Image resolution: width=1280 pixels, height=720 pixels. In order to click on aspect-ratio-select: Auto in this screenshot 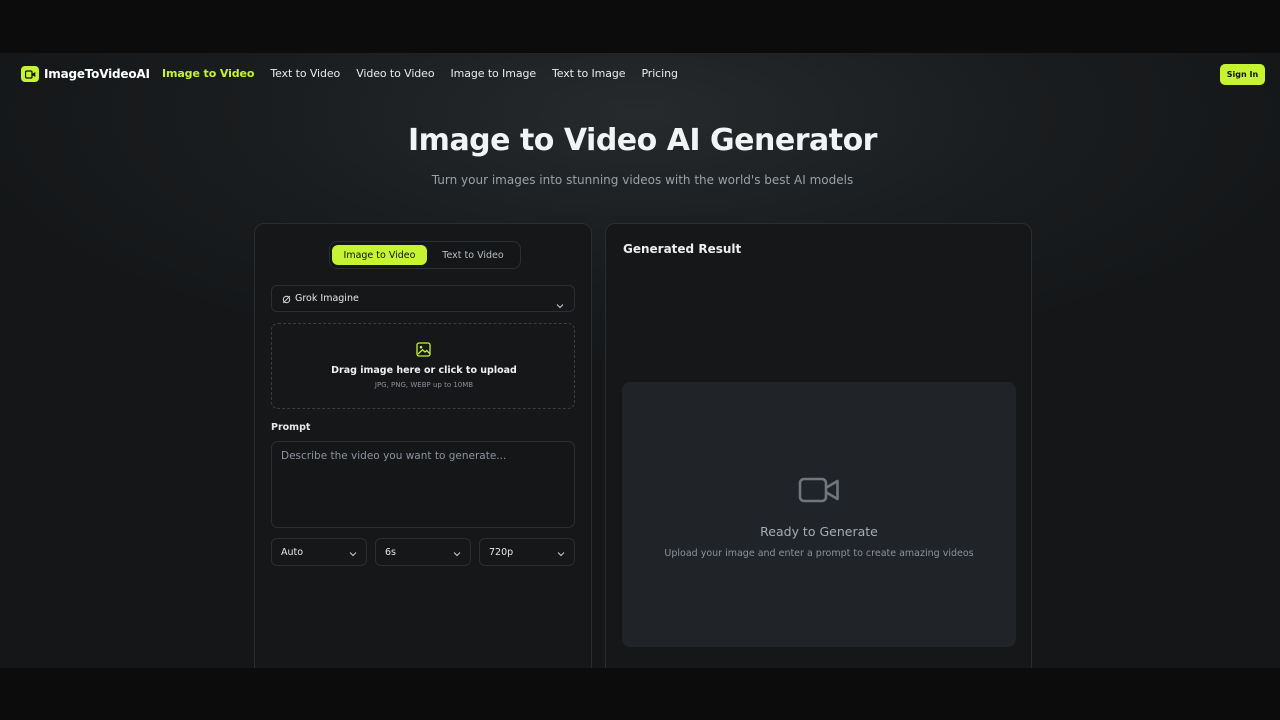, I will do `click(319, 552)`.